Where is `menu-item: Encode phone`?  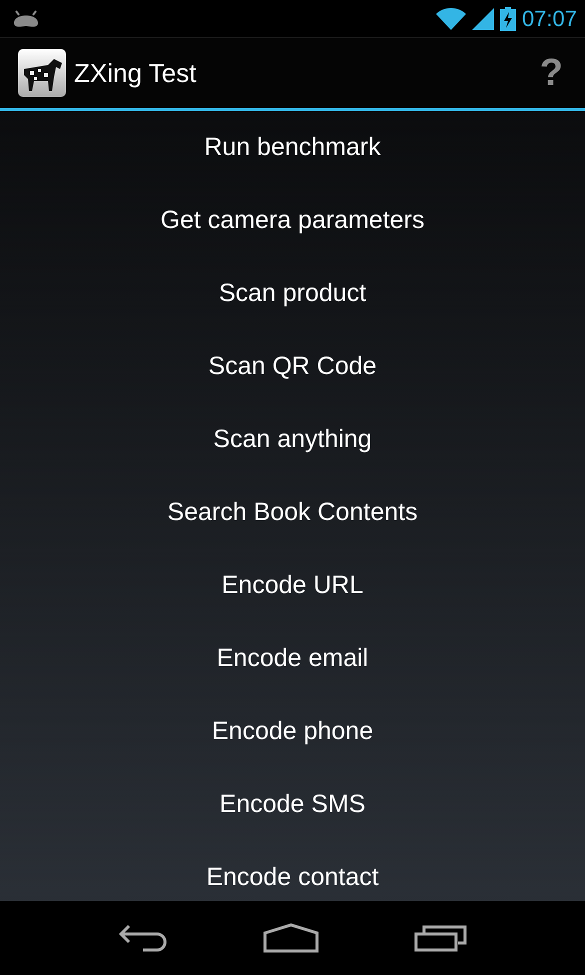 menu-item: Encode phone is located at coordinates (292, 731).